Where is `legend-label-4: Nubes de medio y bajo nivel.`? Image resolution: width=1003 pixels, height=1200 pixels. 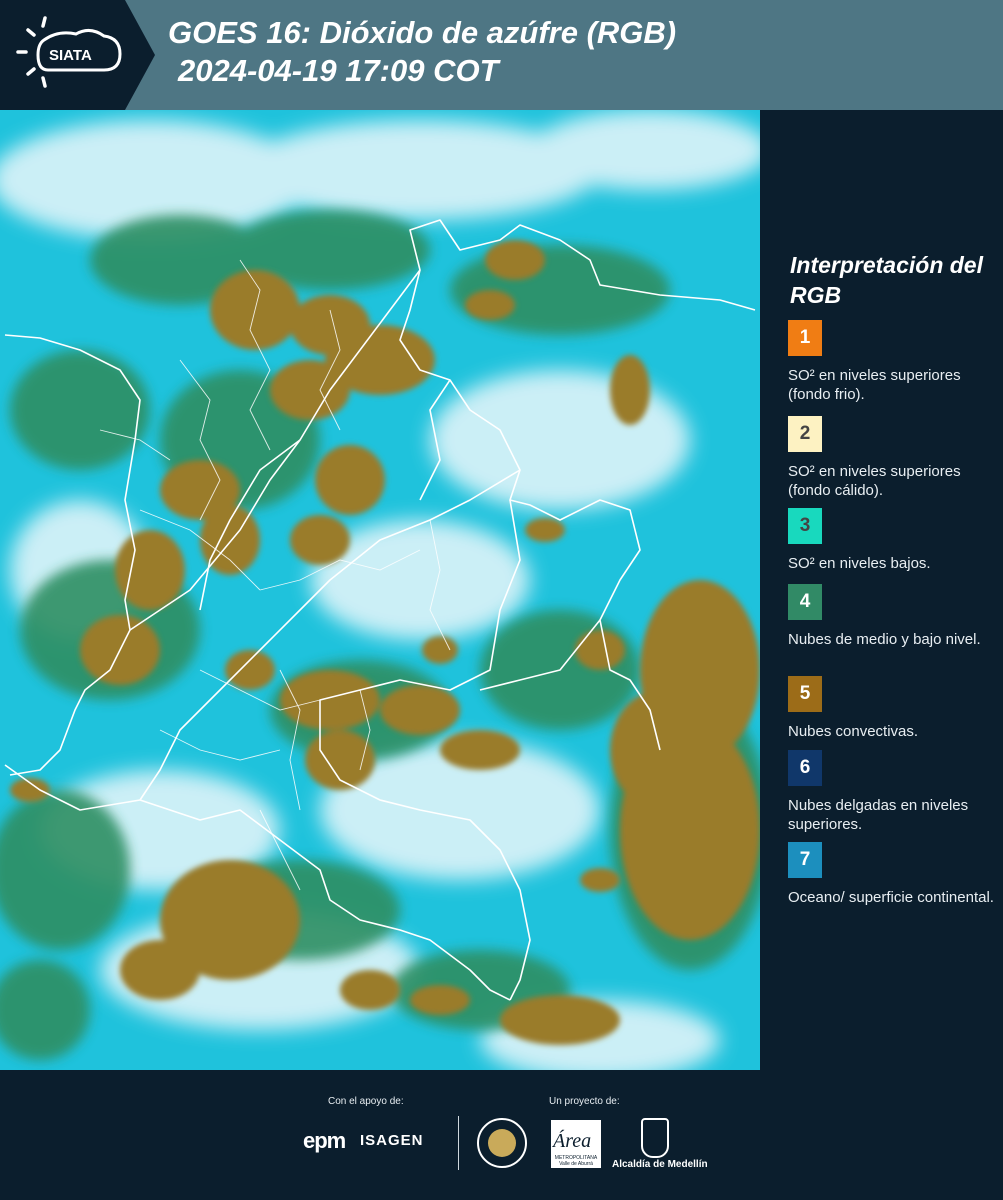 legend-label-4: Nubes de medio y bajo nivel. is located at coordinates (884, 639).